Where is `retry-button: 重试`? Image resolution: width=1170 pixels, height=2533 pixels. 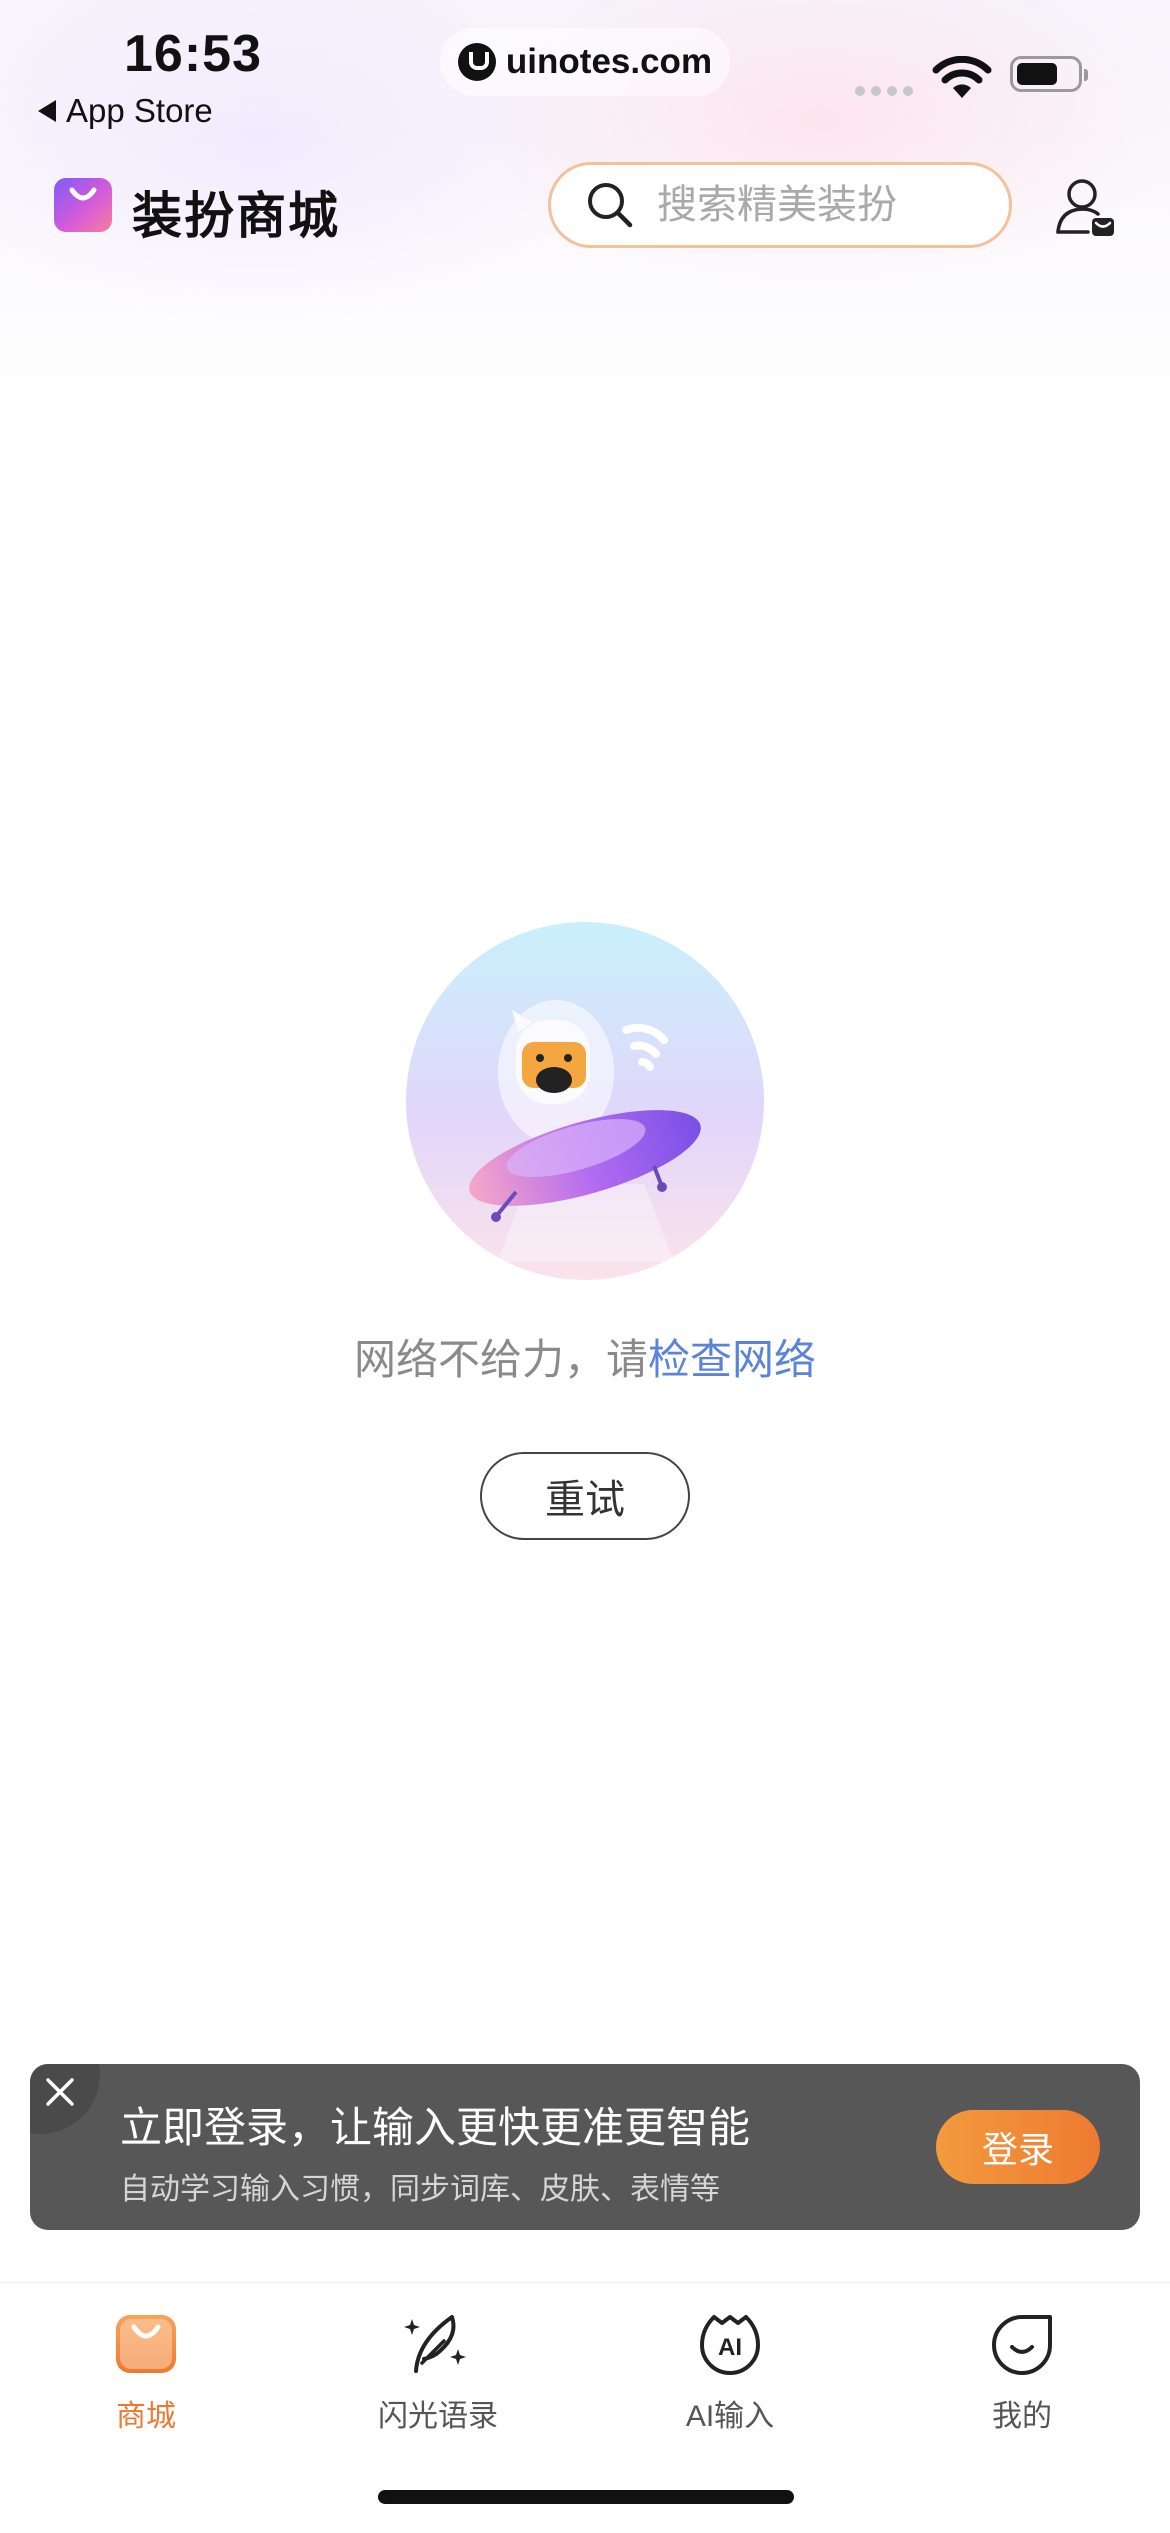 retry-button: 重试 is located at coordinates (585, 1496).